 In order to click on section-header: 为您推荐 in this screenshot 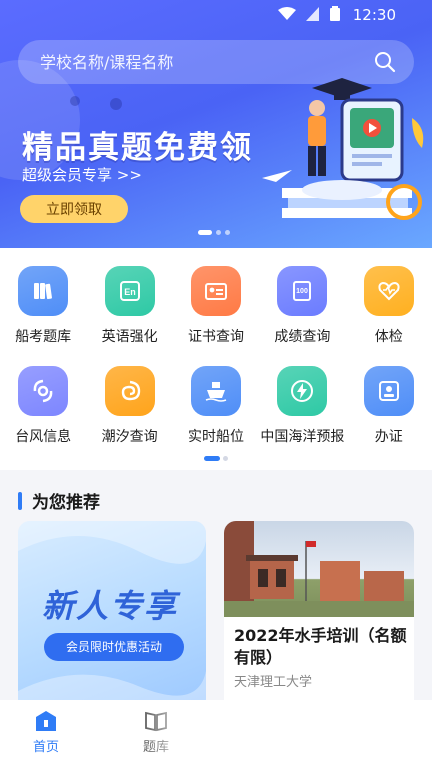, I will do `click(59, 500)`.